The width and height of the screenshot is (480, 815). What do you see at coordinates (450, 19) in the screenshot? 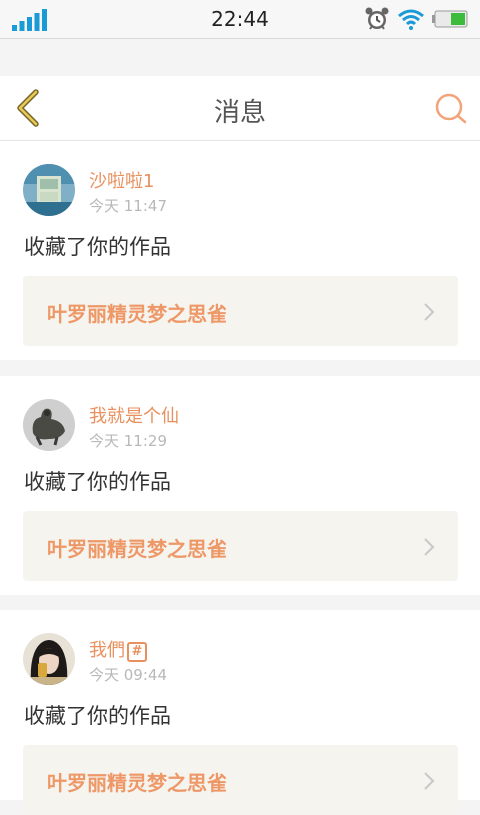
I see `battery-icon` at bounding box center [450, 19].